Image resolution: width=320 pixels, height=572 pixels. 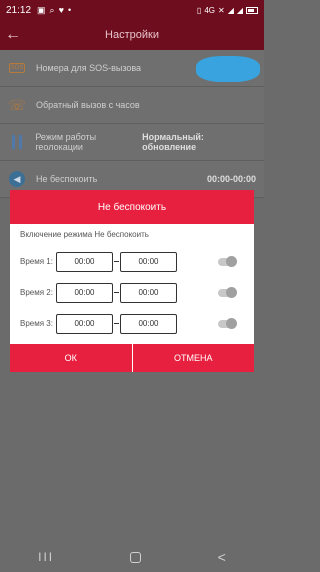 I want to click on network-4g-icon: 4G, so click(x=209, y=10).